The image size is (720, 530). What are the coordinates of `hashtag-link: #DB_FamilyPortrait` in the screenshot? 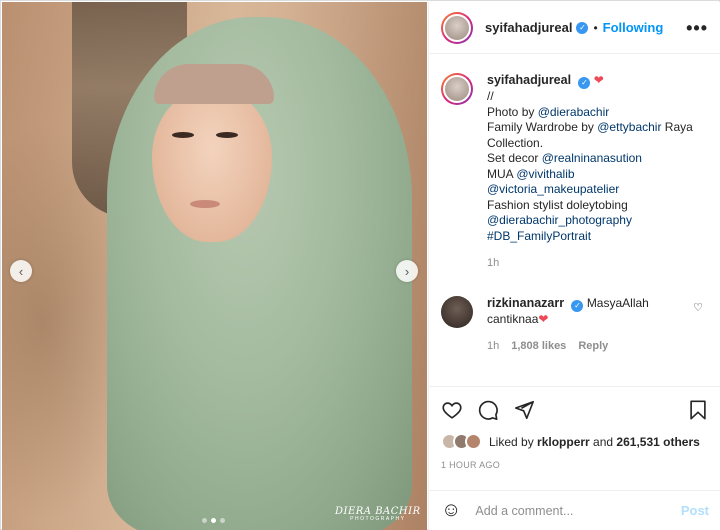 It's located at (598, 237).